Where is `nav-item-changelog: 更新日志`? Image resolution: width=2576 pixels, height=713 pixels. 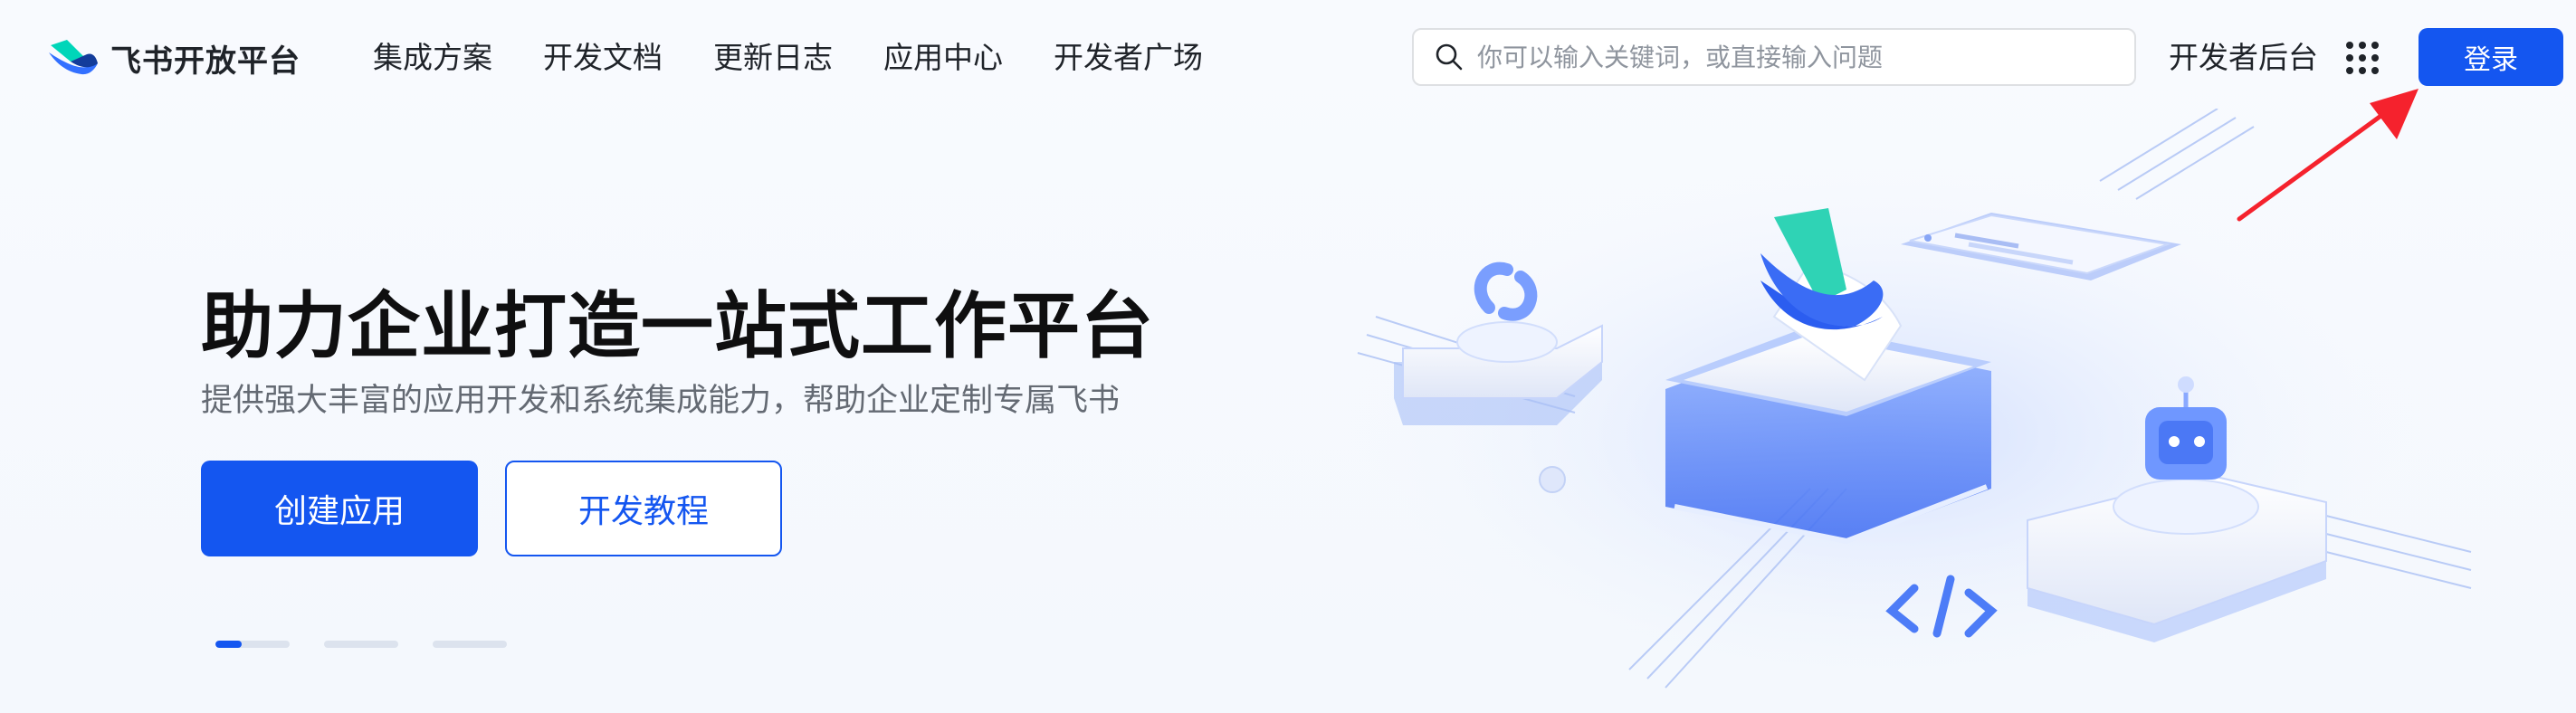 nav-item-changelog: 更新日志 is located at coordinates (773, 58).